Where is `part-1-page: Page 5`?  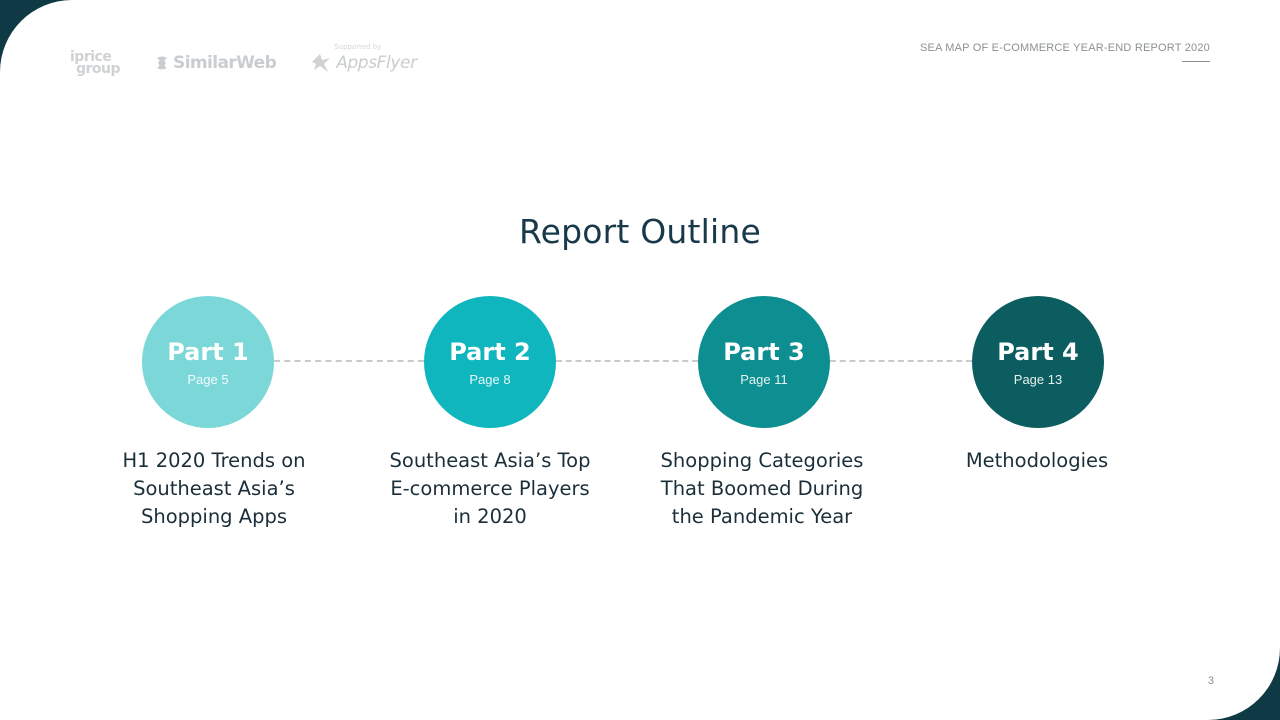 part-1-page: Page 5 is located at coordinates (208, 379).